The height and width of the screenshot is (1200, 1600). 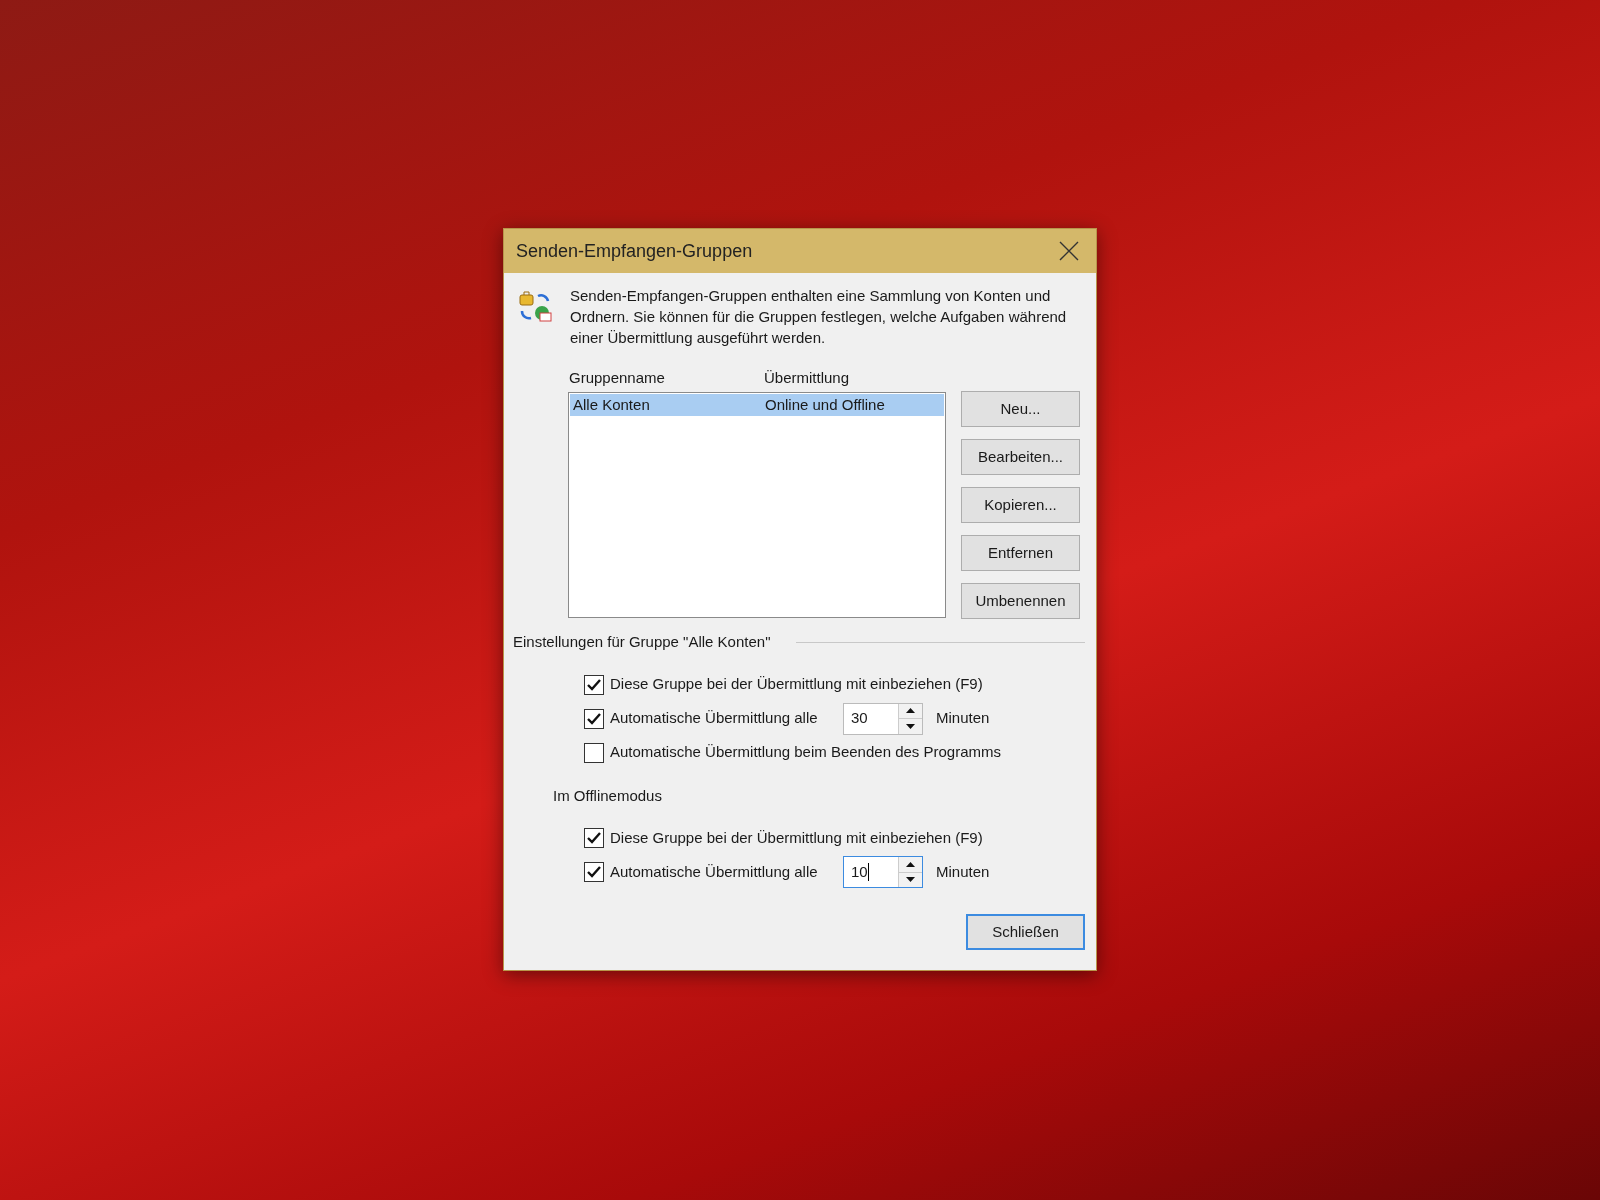 What do you see at coordinates (868, 872) in the screenshot?
I see `text-cursor` at bounding box center [868, 872].